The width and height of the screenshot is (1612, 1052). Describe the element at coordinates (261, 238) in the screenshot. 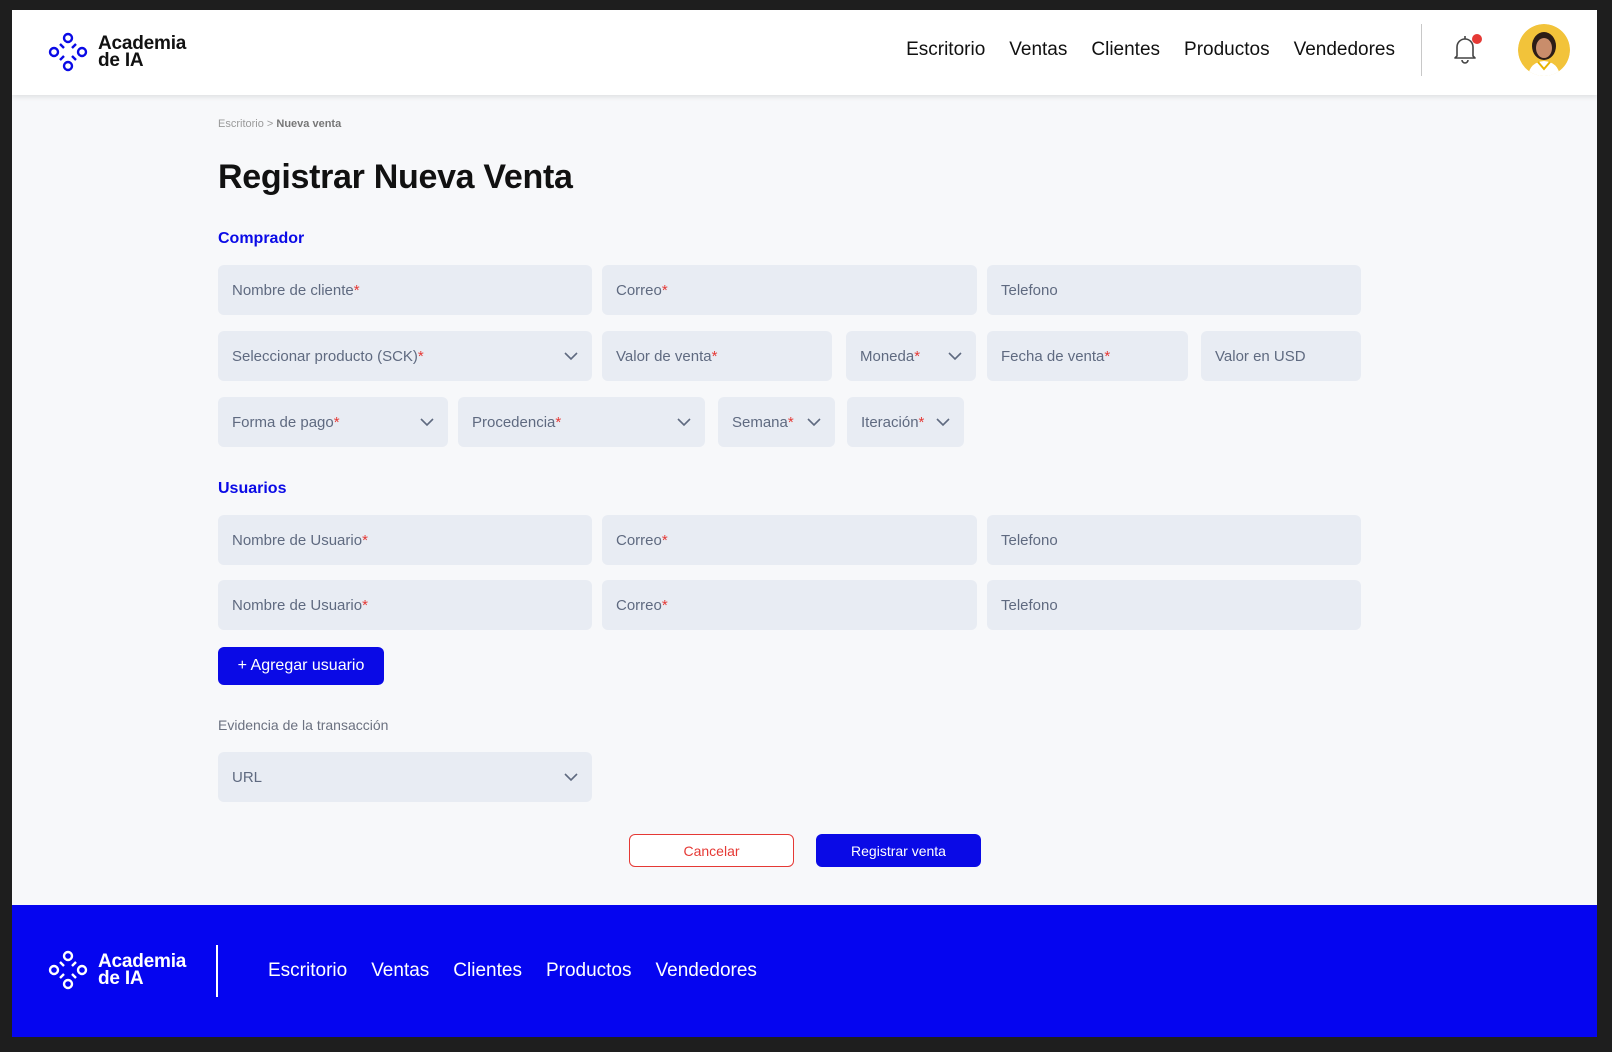

I see `section-title-comprador: Comprador` at that location.